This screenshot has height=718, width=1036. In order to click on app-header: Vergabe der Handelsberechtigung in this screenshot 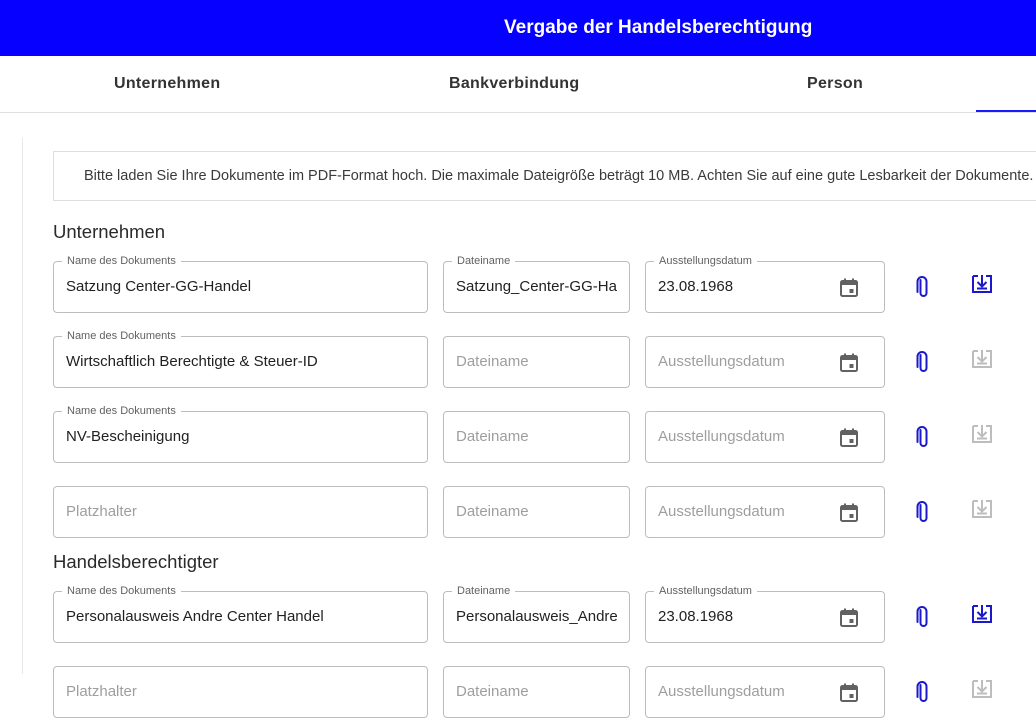, I will do `click(518, 28)`.